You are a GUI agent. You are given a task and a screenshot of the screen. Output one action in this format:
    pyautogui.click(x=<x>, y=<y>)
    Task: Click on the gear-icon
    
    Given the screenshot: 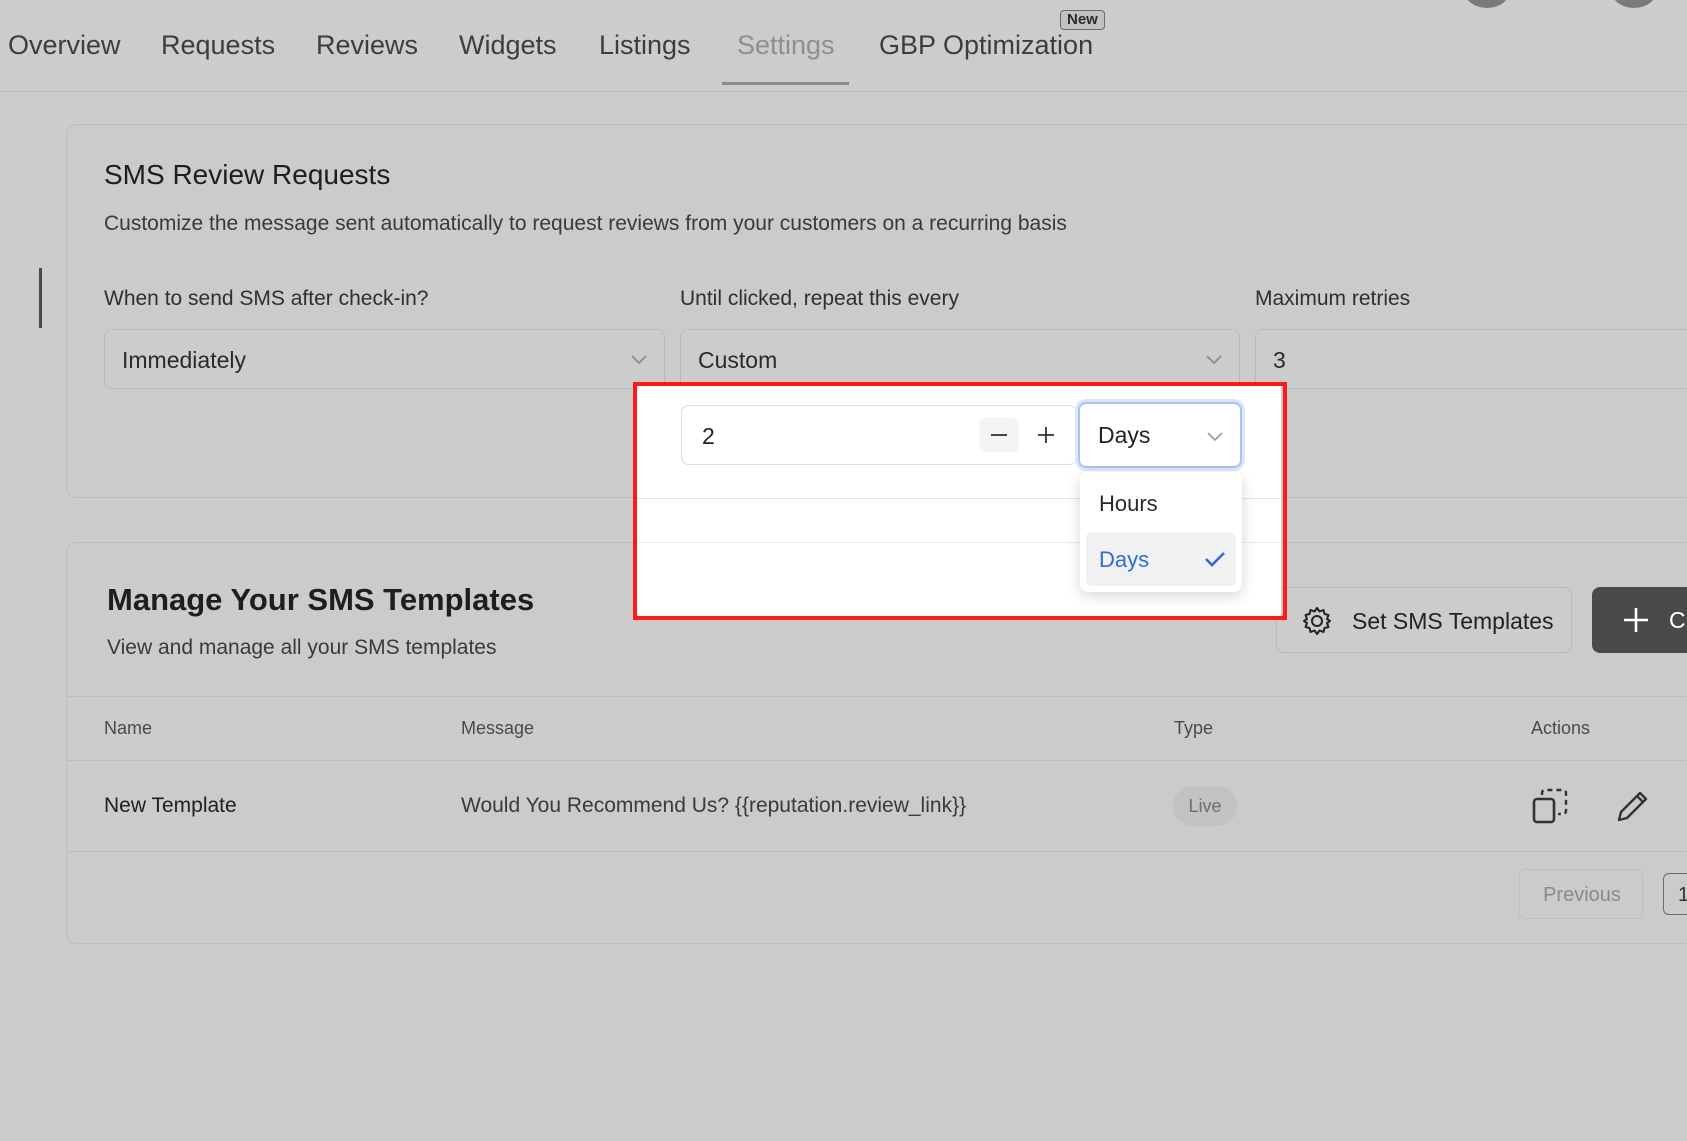 What is the action you would take?
    pyautogui.click(x=1317, y=621)
    